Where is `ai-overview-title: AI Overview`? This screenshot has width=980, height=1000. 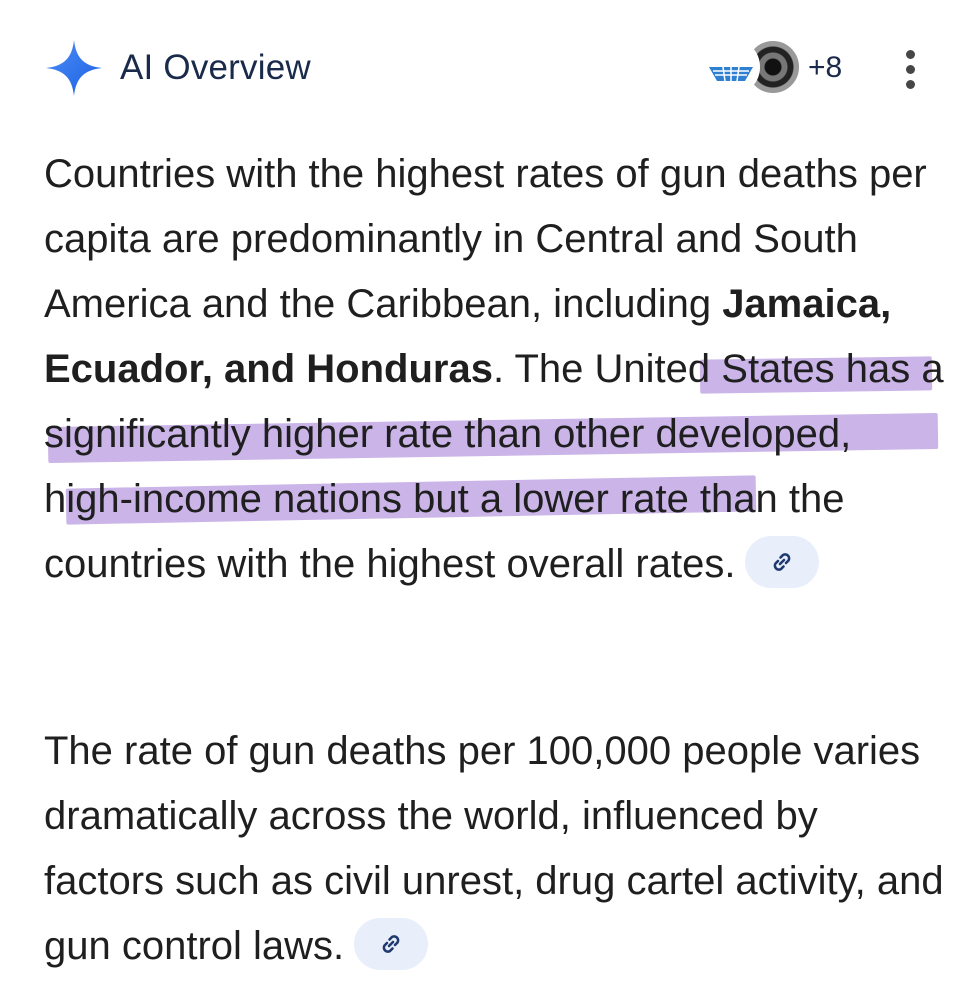
ai-overview-title: AI Overview is located at coordinates (215, 67).